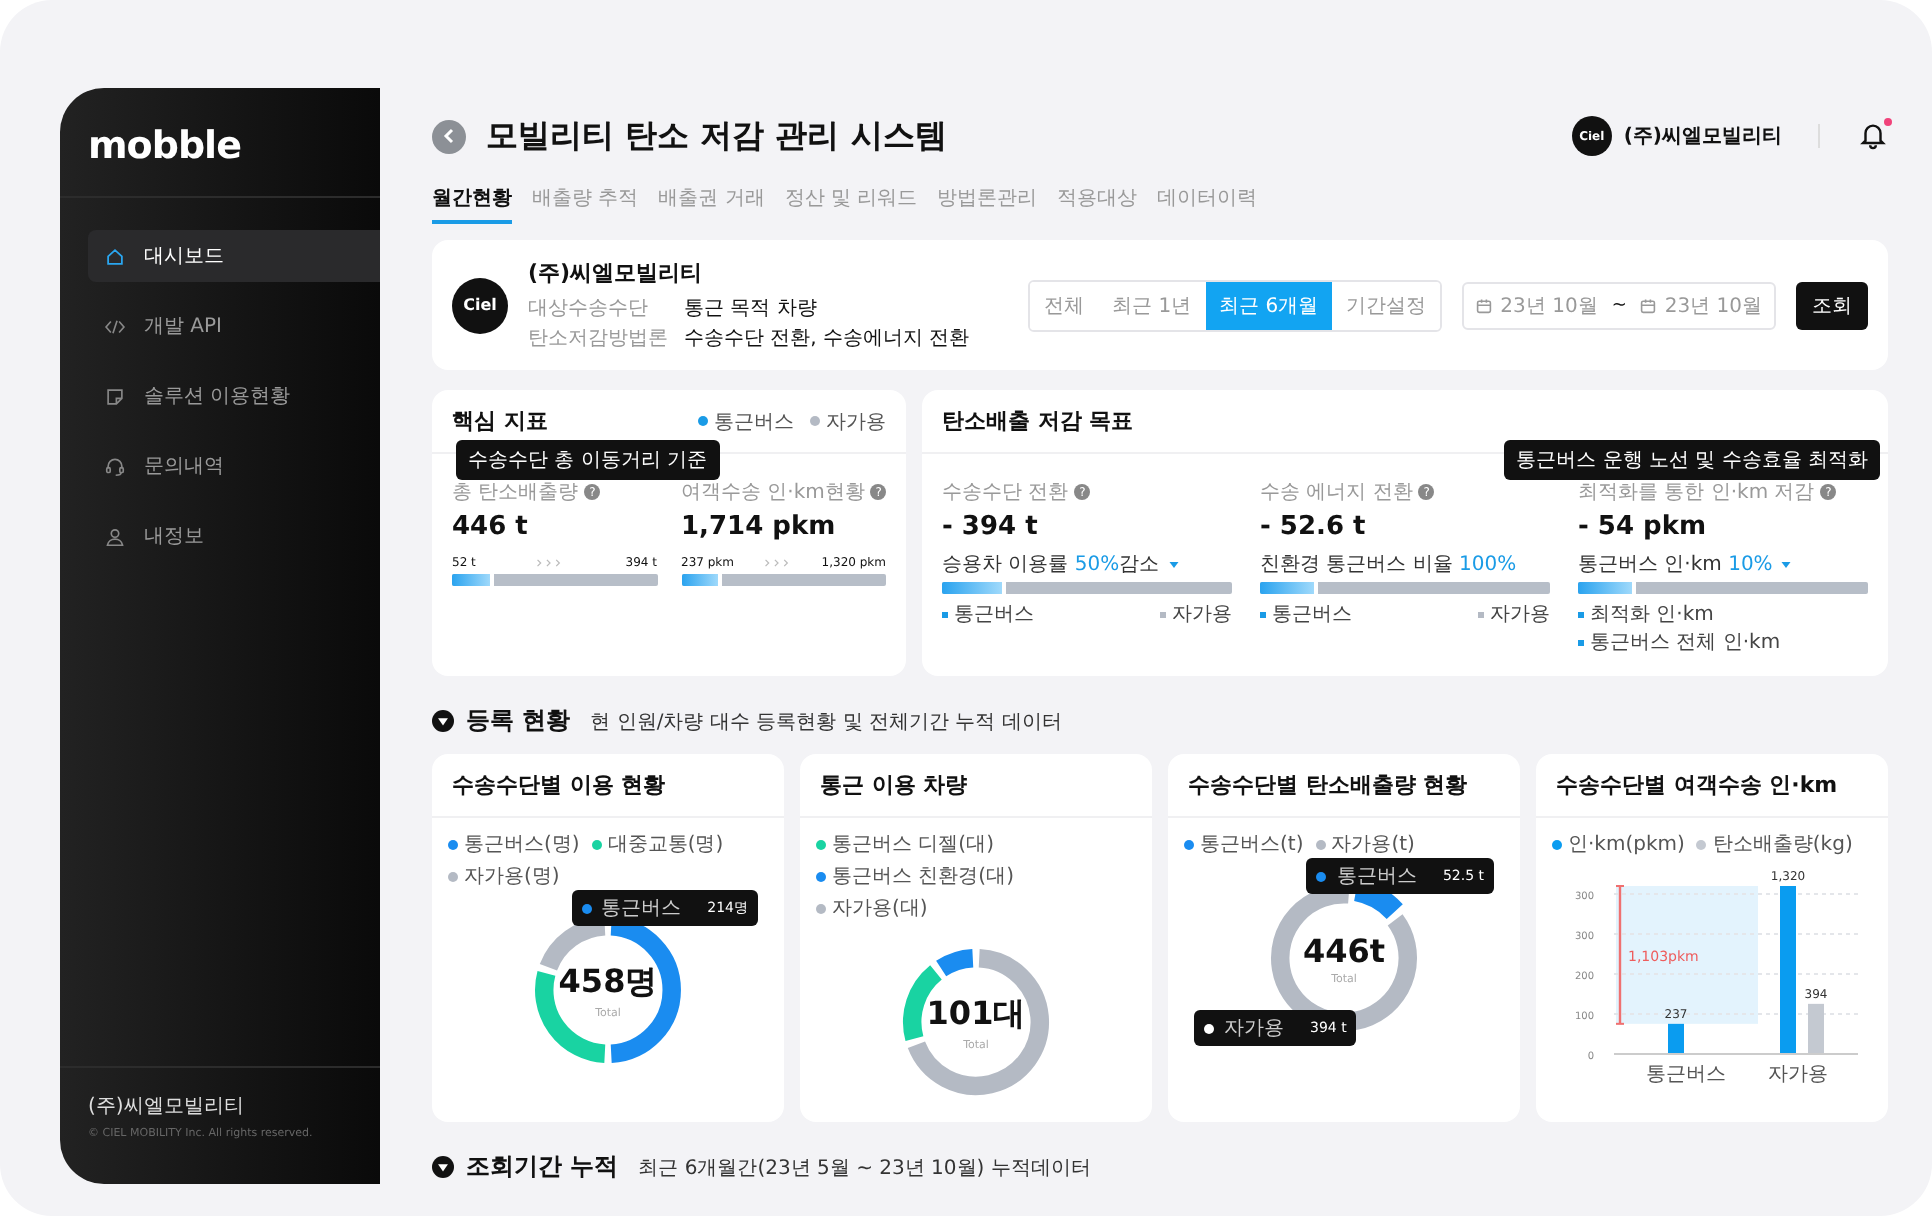 The image size is (1932, 1216). Describe the element at coordinates (234, 256) in the screenshot. I see `sidebar-item: 대시보드` at that location.